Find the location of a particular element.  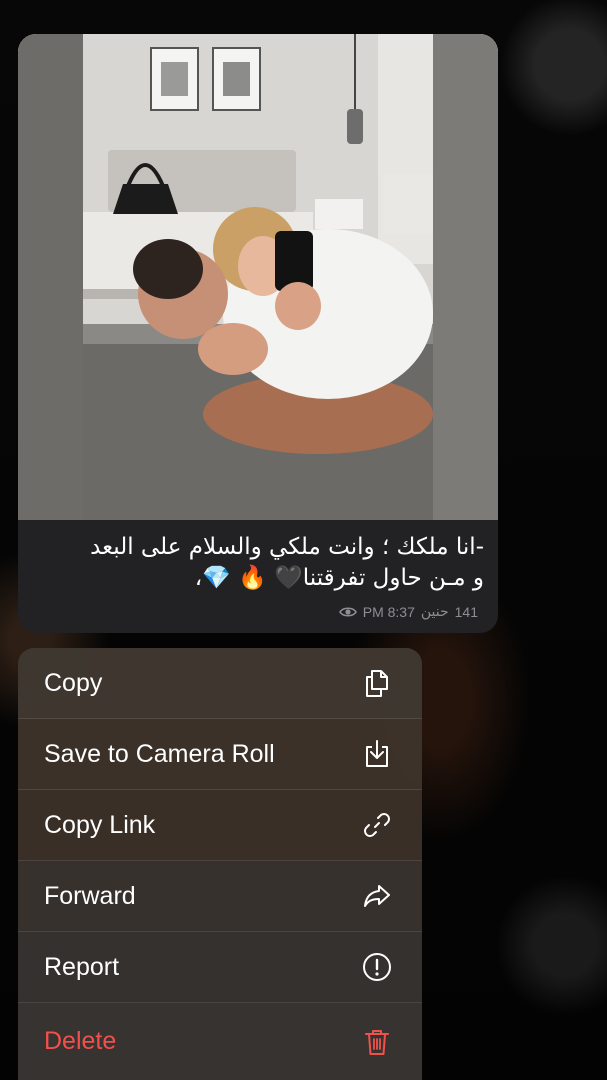

forward-icon is located at coordinates (377, 896).